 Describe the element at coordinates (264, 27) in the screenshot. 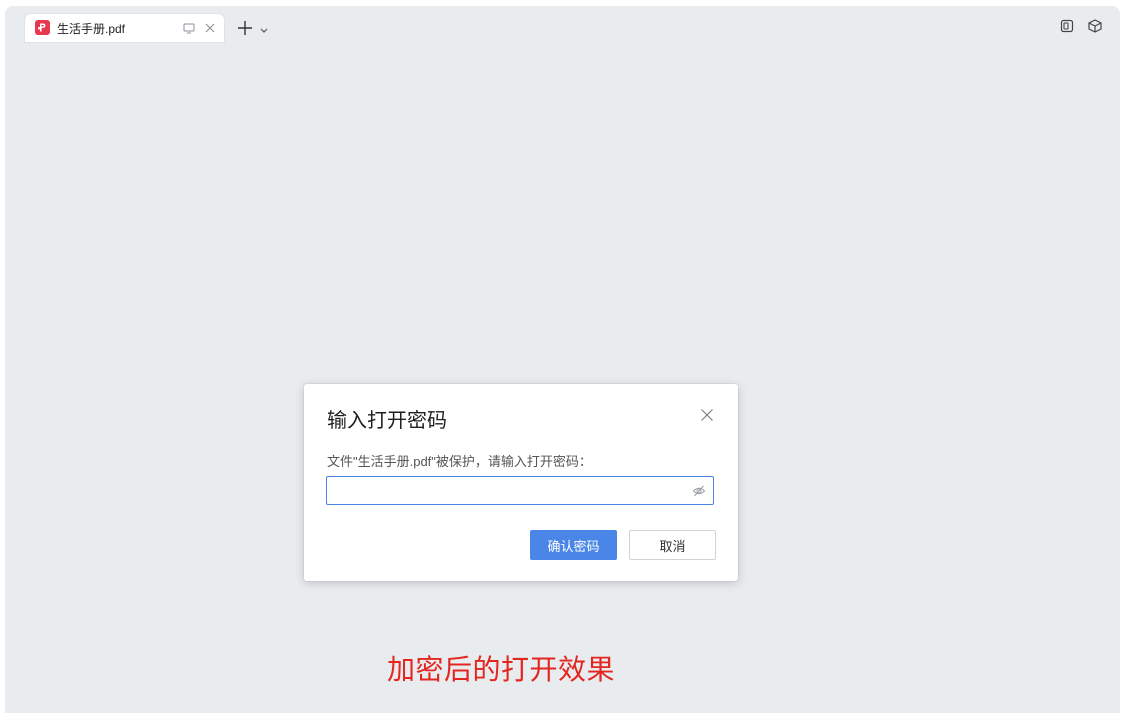

I see `chevron-down-icon` at that location.